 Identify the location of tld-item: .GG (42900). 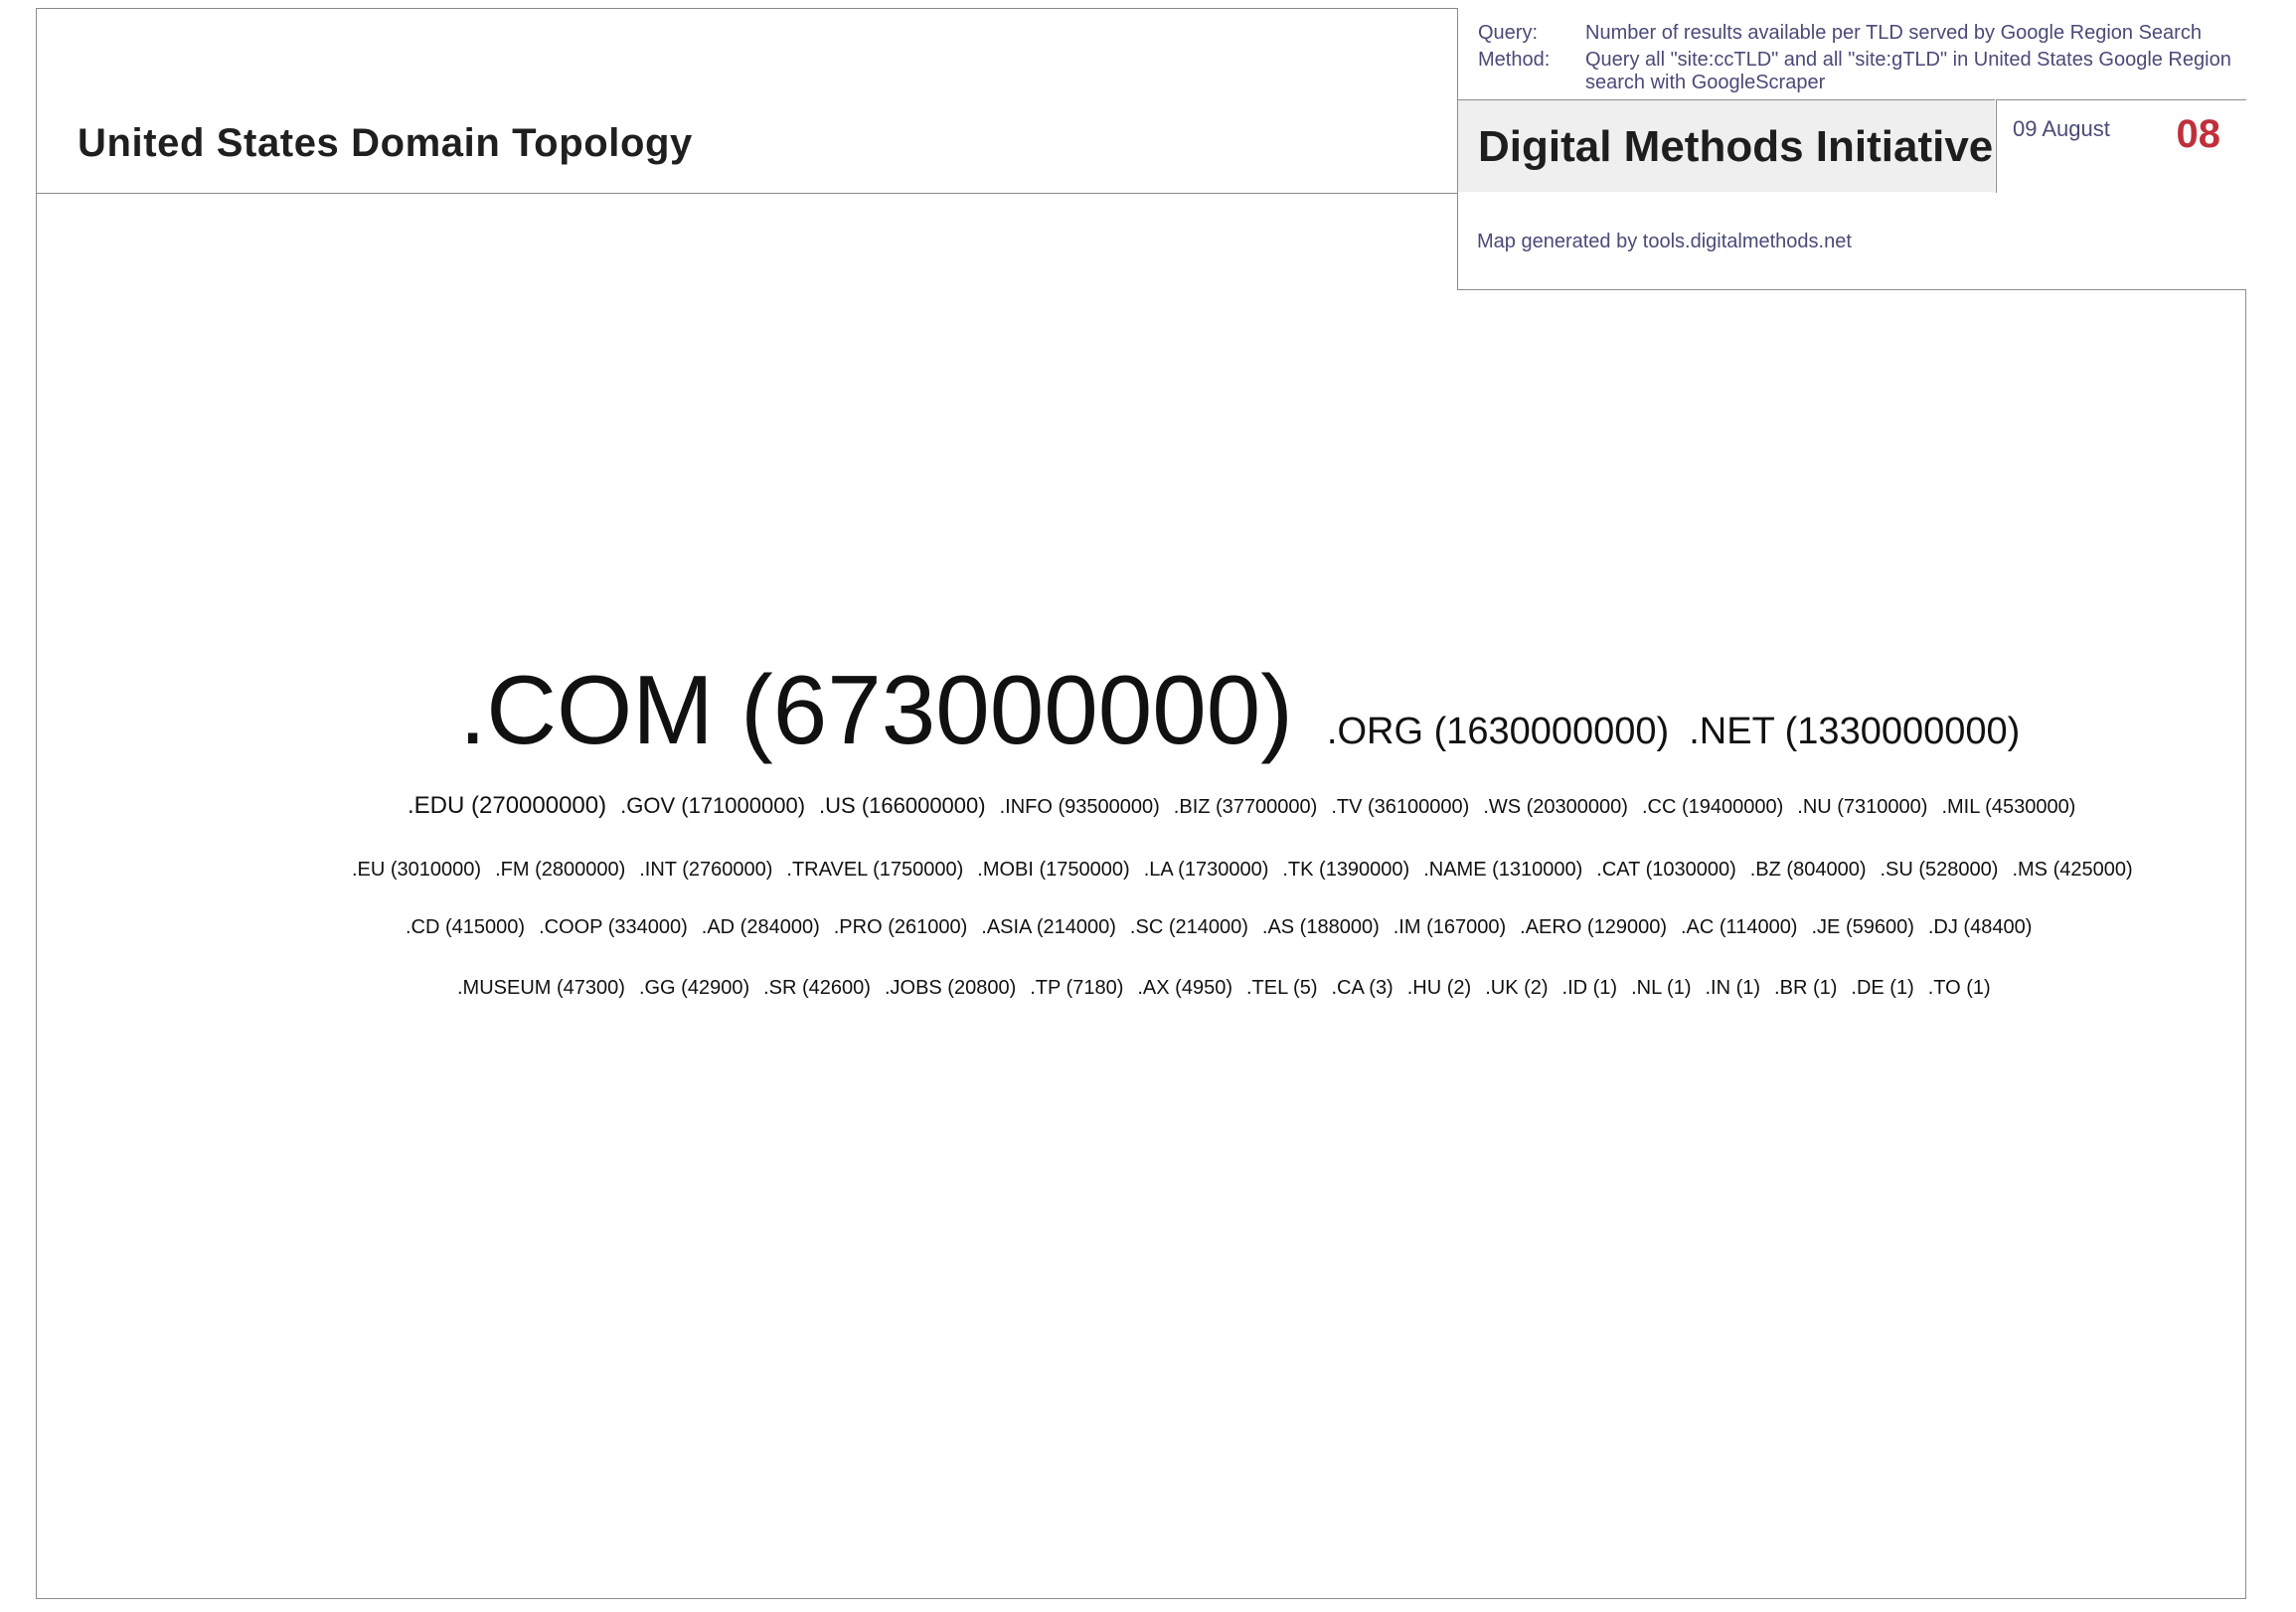
(694, 988).